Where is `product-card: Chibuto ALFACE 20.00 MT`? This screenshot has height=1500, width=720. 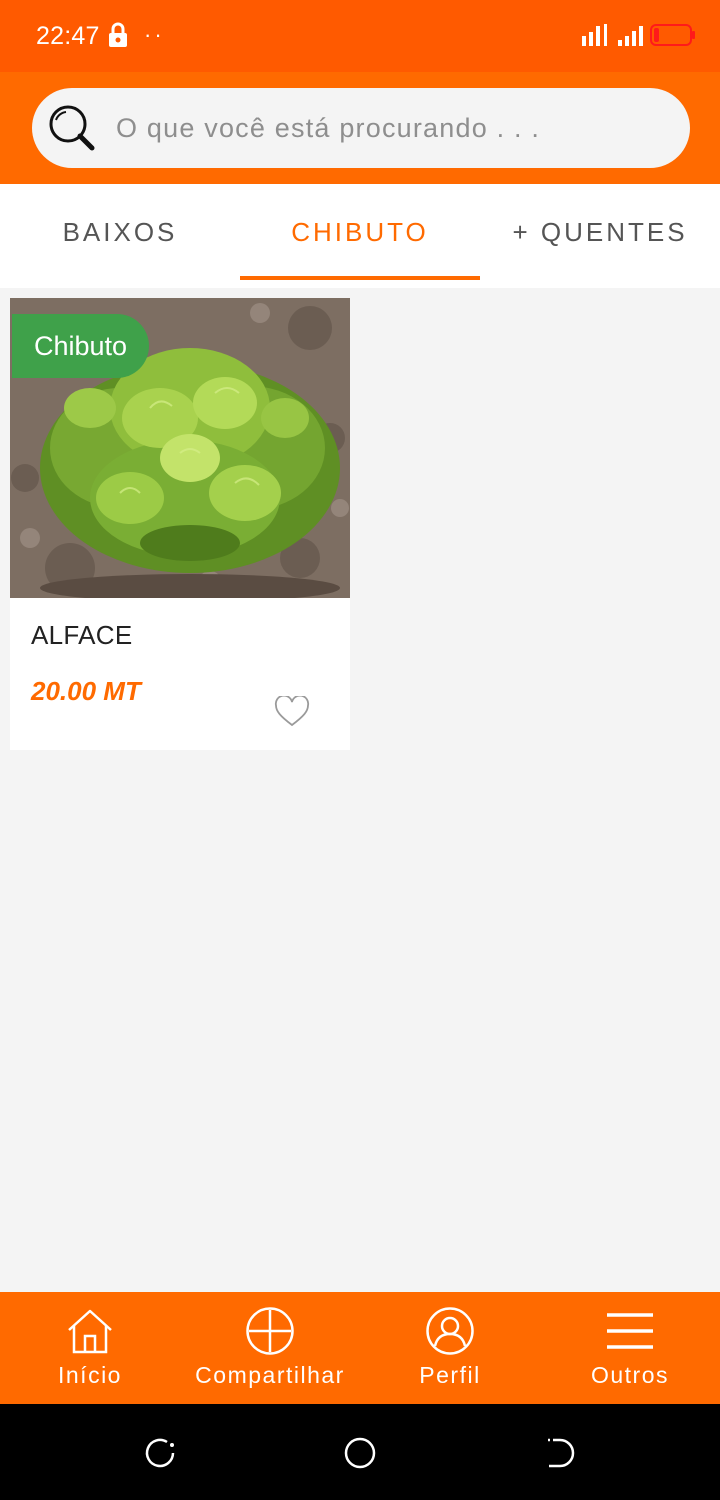
product-card: Chibuto ALFACE 20.00 MT is located at coordinates (180, 524).